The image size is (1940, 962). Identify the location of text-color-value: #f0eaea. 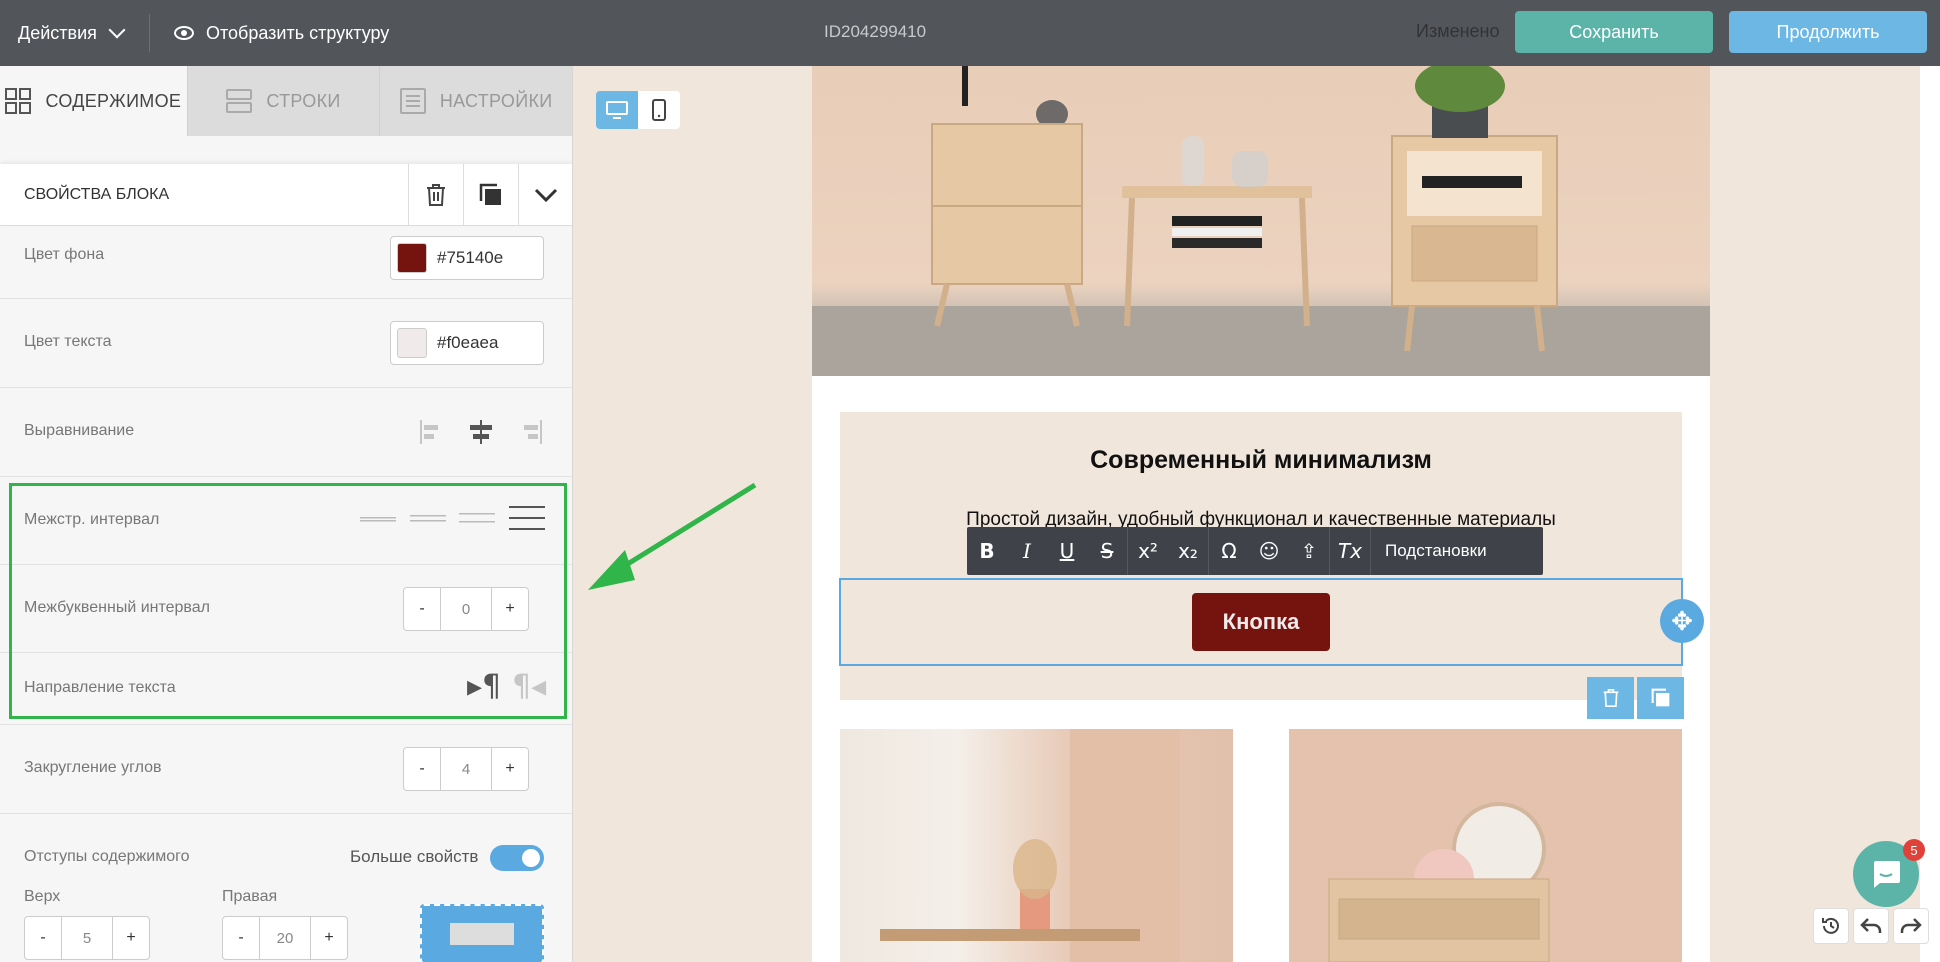
(468, 342).